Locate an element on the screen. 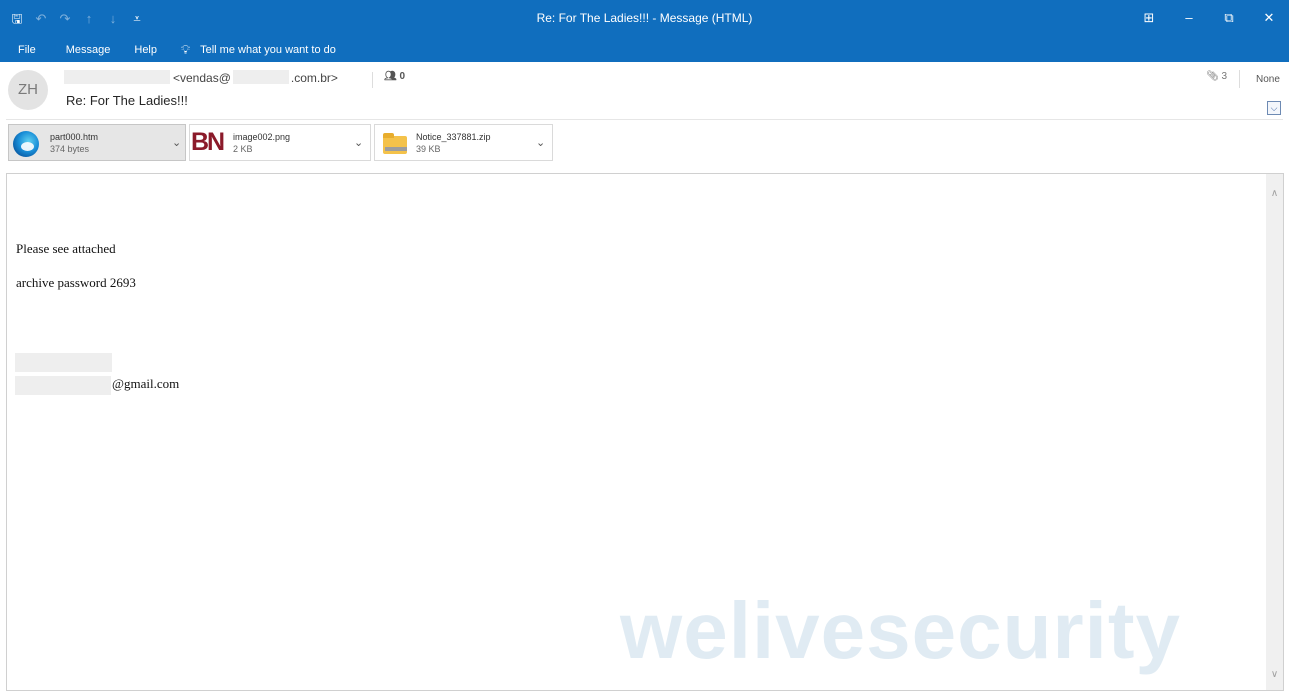 The width and height of the screenshot is (1289, 694). chevron-down-icon: ⌵ is located at coordinates (1274, 108).